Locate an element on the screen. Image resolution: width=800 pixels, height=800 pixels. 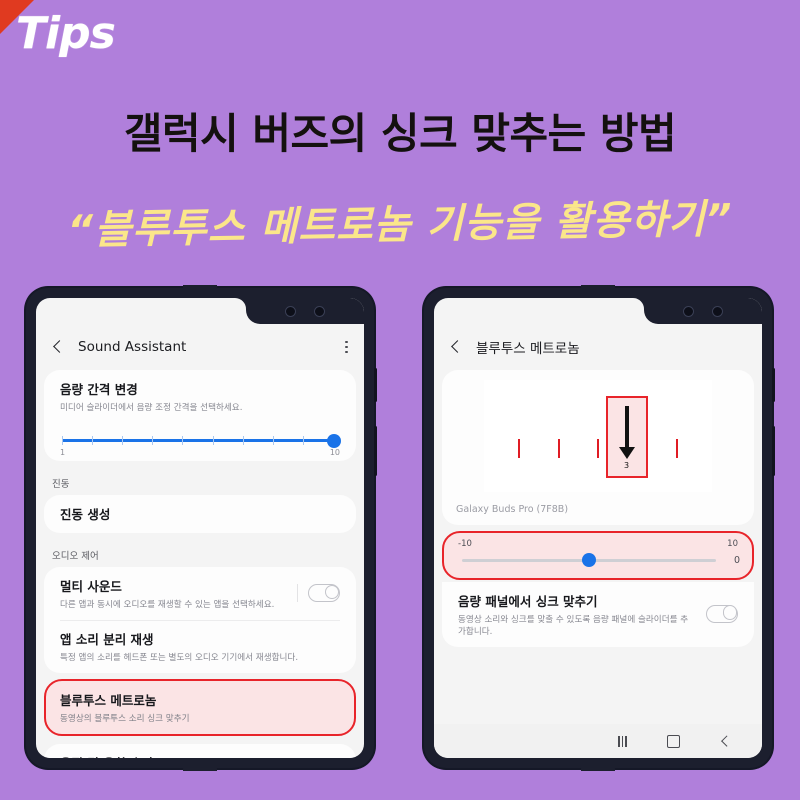
appbar-title: Sound Assistant is located at coordinates (132, 347).